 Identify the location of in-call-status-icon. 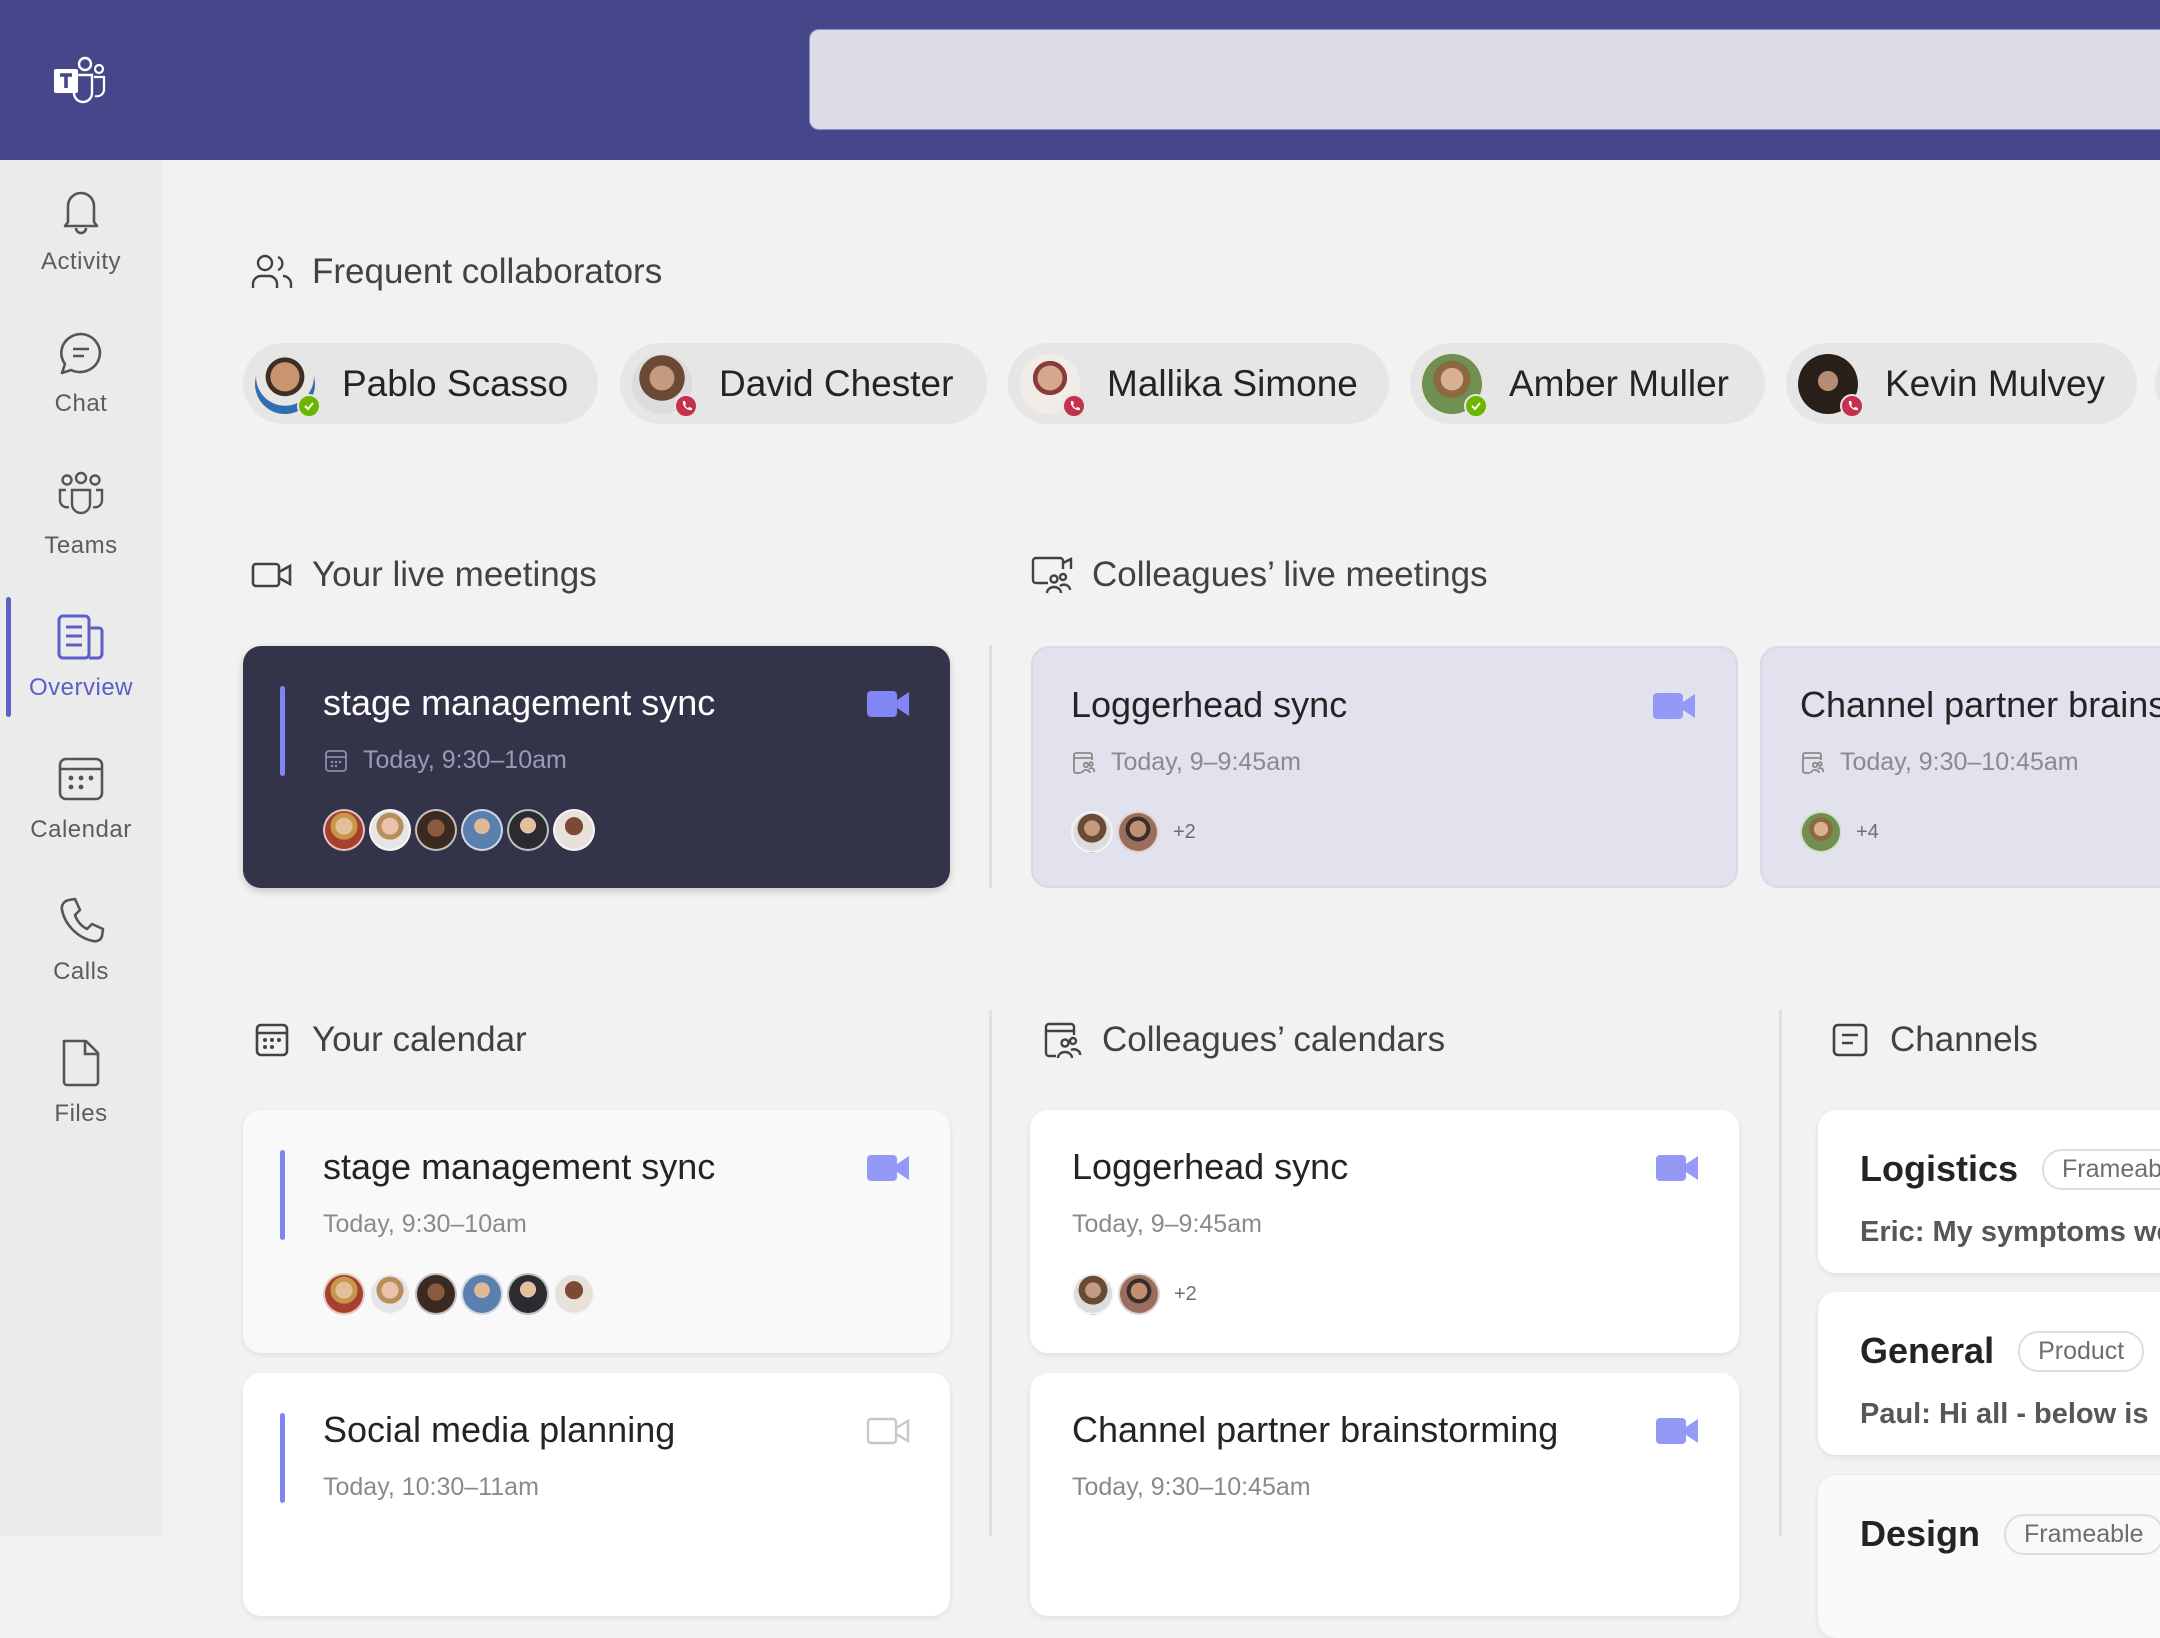
(1852, 405).